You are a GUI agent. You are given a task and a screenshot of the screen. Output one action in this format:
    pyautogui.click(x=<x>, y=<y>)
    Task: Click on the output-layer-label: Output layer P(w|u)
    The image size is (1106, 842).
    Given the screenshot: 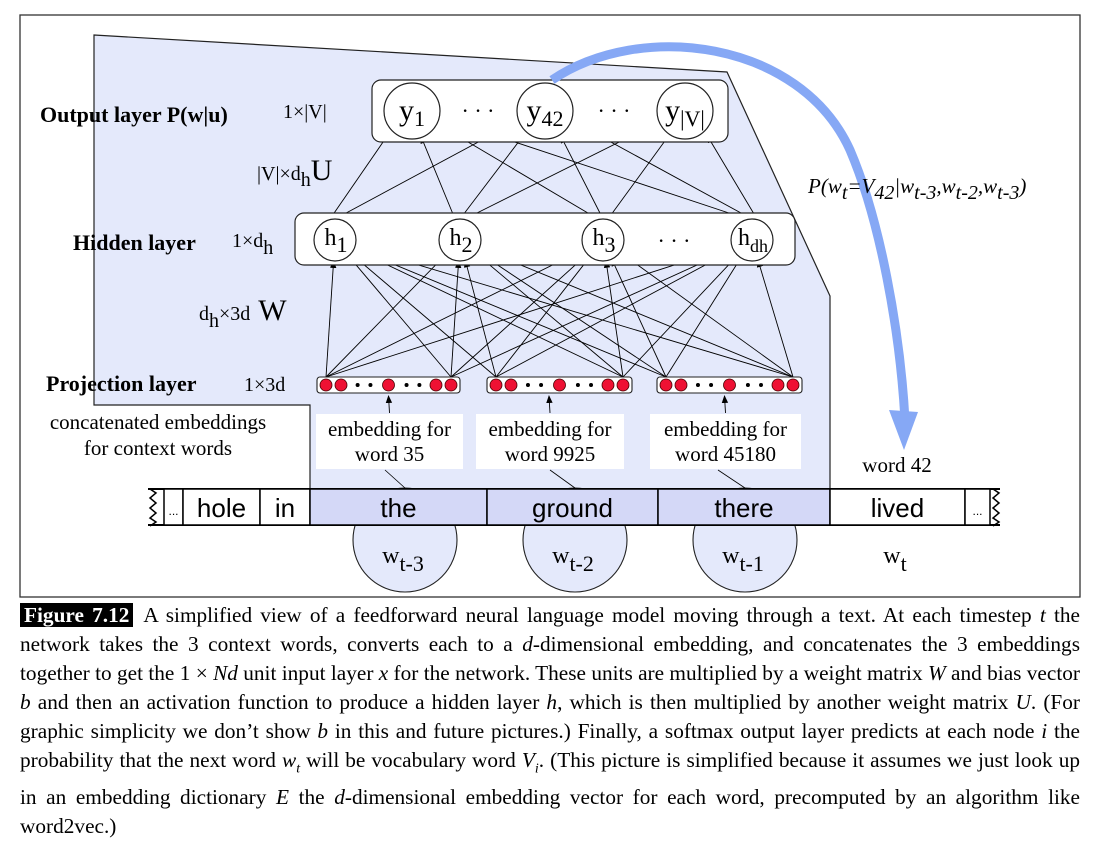 What is the action you would take?
    pyautogui.click(x=134, y=114)
    